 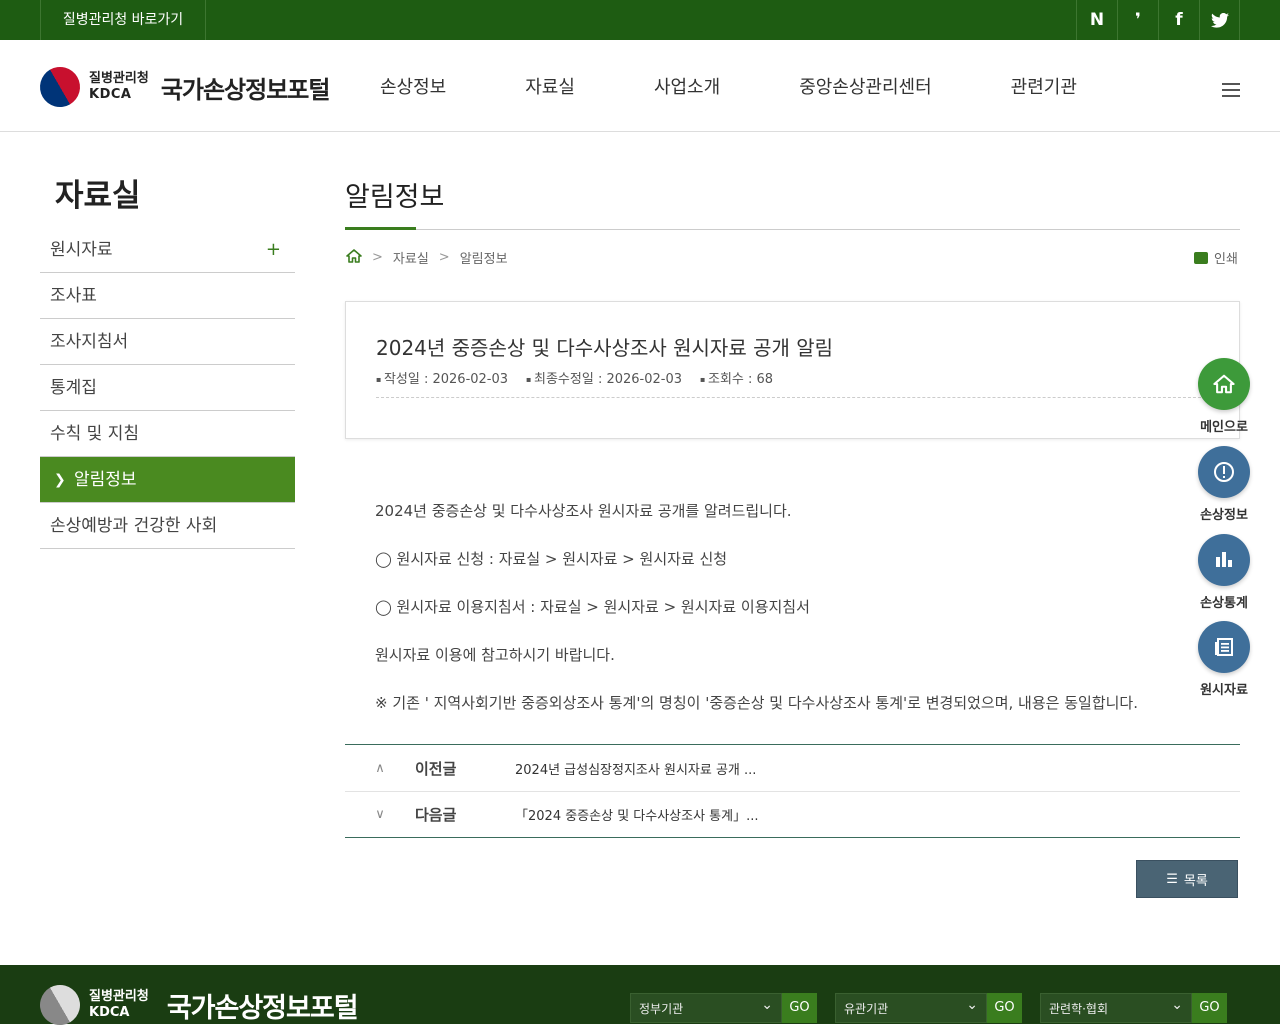 I want to click on footer-org-abbr: KDCA, so click(x=109, y=1012).